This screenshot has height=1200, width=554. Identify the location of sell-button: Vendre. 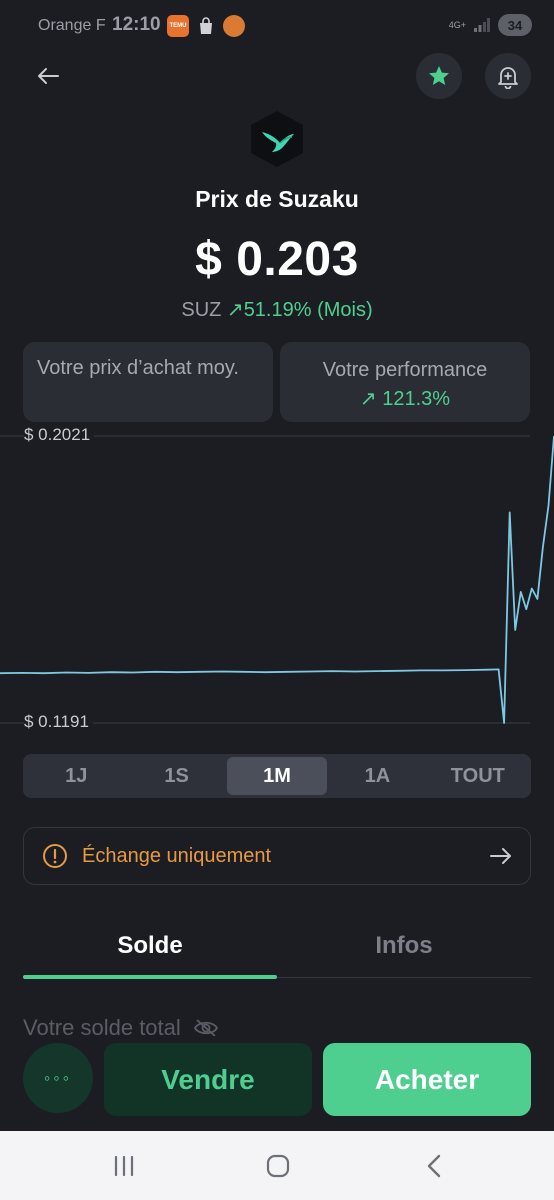
(208, 1079).